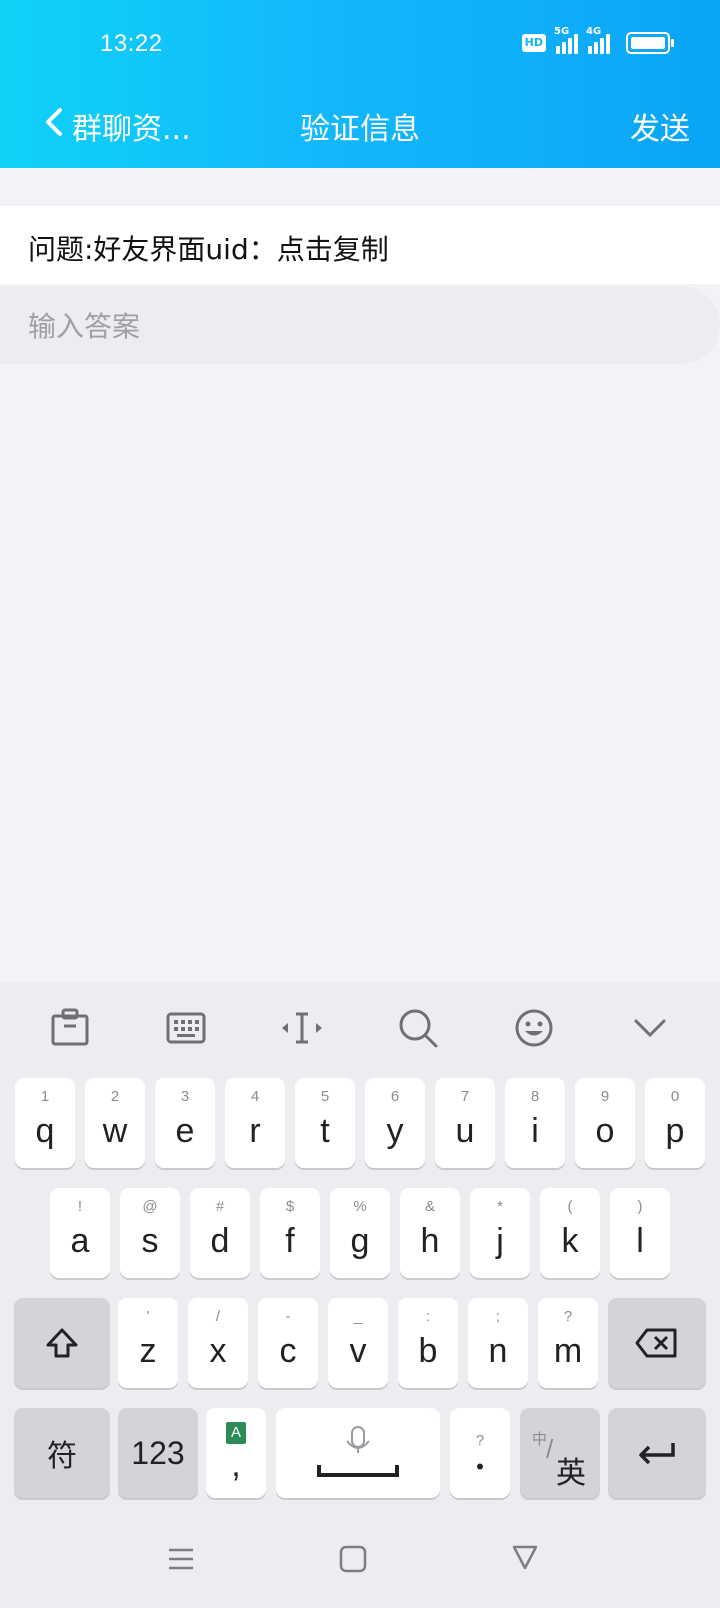 This screenshot has height=1608, width=720. Describe the element at coordinates (650, 1028) in the screenshot. I see `collapse-keyboard-icon` at that location.